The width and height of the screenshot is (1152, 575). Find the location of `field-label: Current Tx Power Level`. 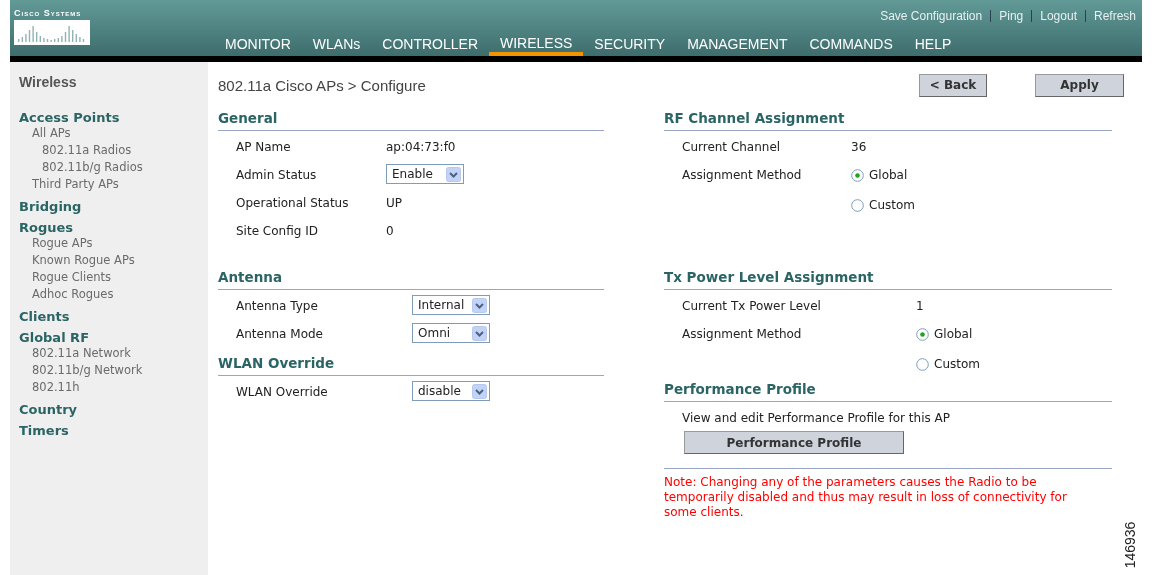

field-label: Current Tx Power Level is located at coordinates (752, 306).